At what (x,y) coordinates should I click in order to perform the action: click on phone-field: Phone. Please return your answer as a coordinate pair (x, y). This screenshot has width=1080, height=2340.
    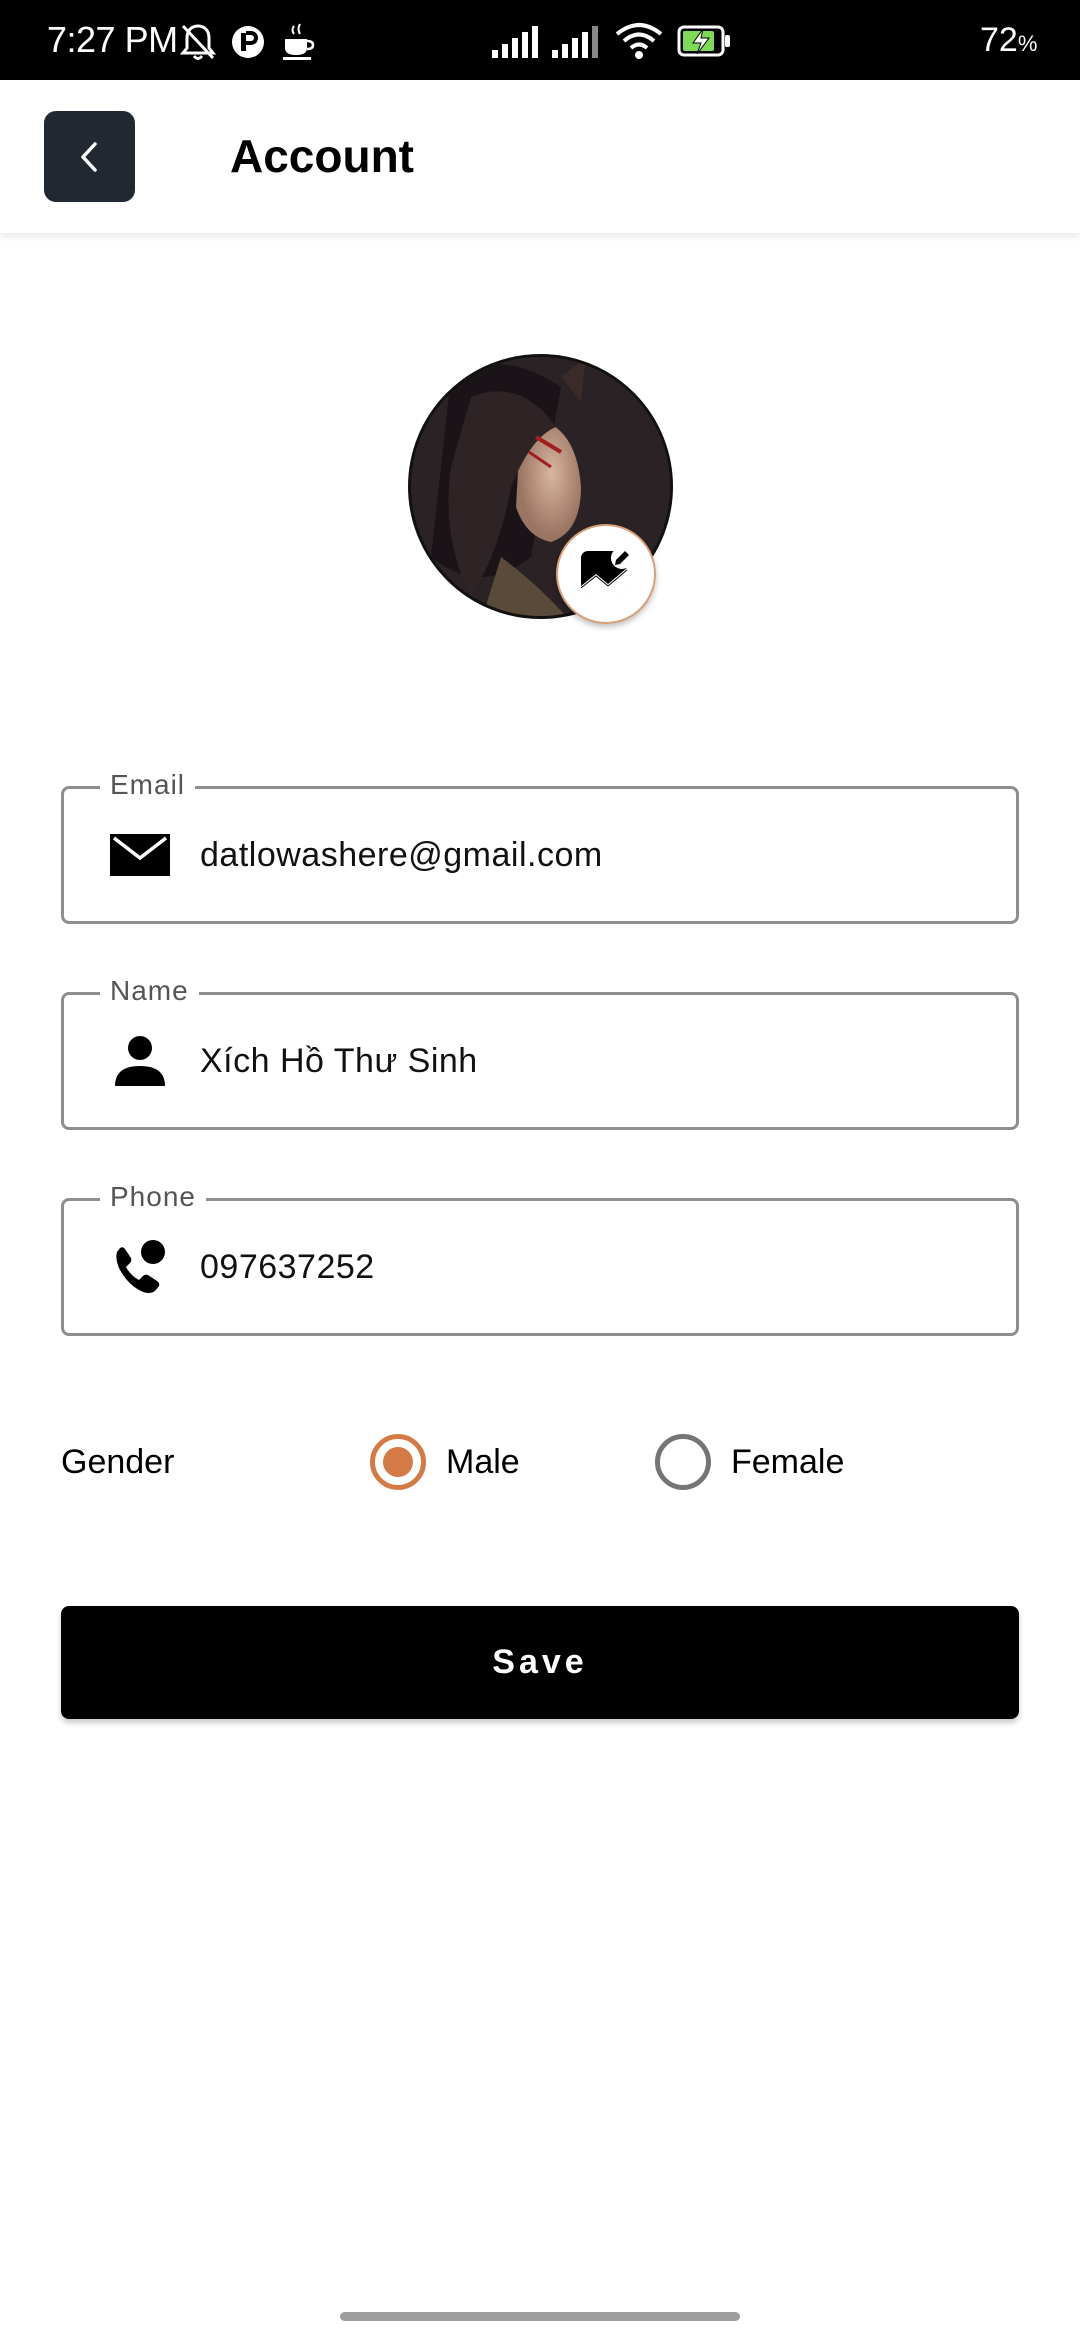
    Looking at the image, I should click on (540, 1256).